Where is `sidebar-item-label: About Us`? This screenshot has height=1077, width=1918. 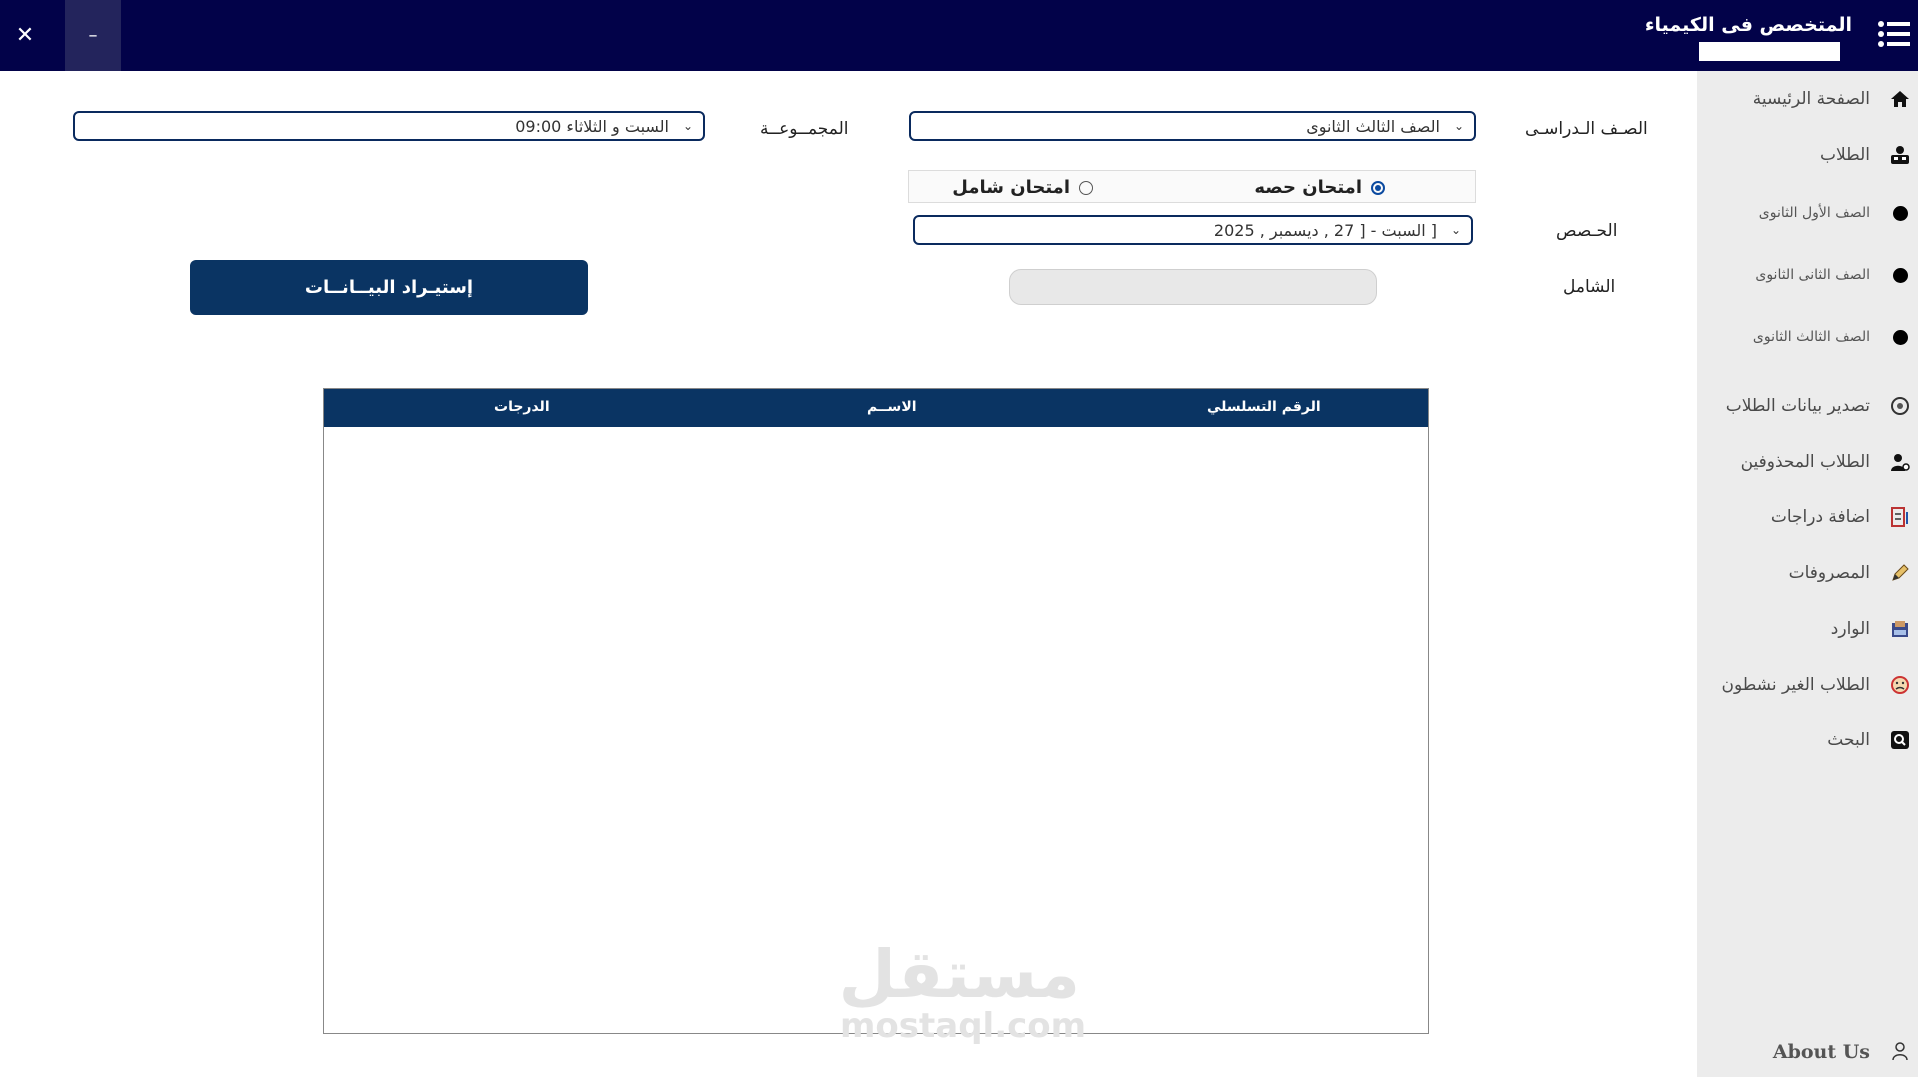
sidebar-item-label: About Us is located at coordinates (1821, 1052).